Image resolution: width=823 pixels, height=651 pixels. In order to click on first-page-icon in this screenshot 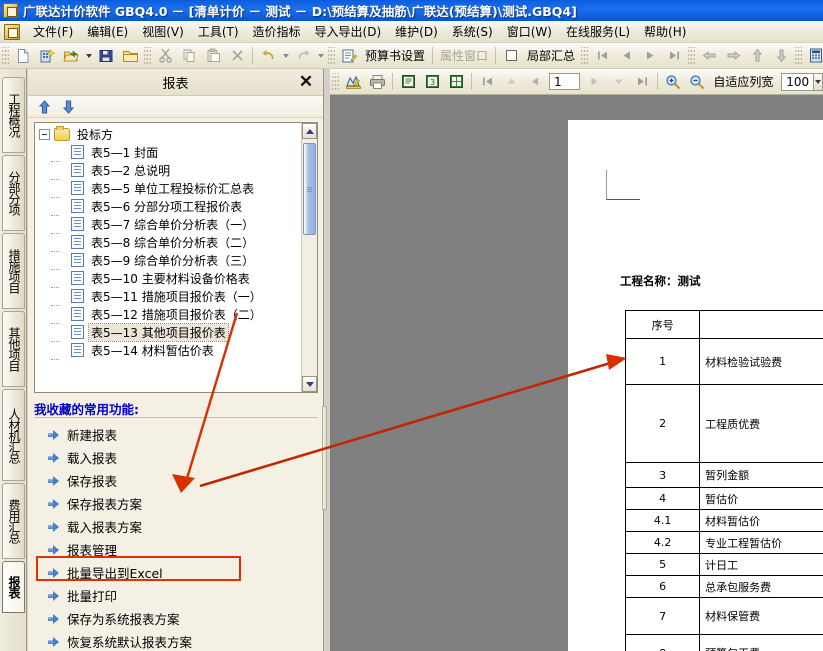, I will do `click(487, 82)`.